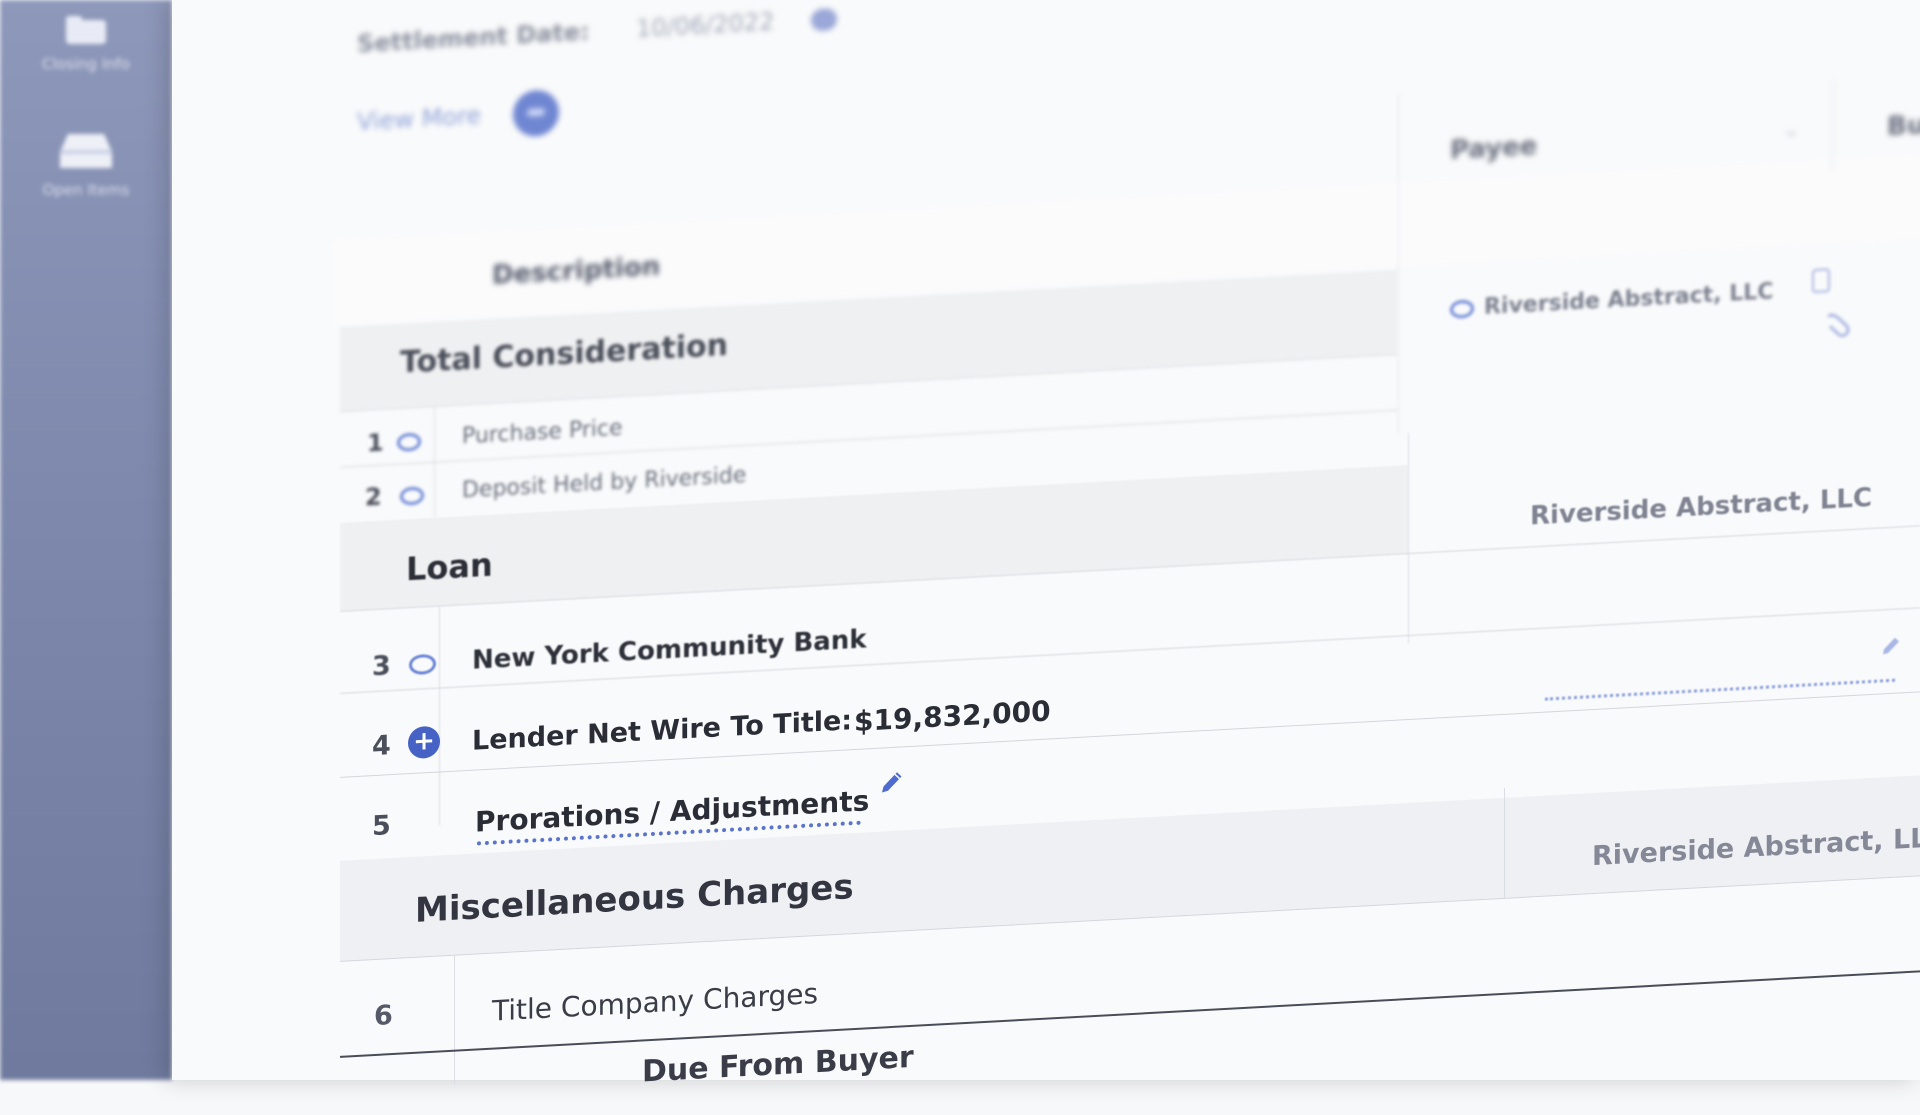 This screenshot has width=1920, height=1115. What do you see at coordinates (604, 483) in the screenshot?
I see `row-description: Deposit Held by Riverside` at bounding box center [604, 483].